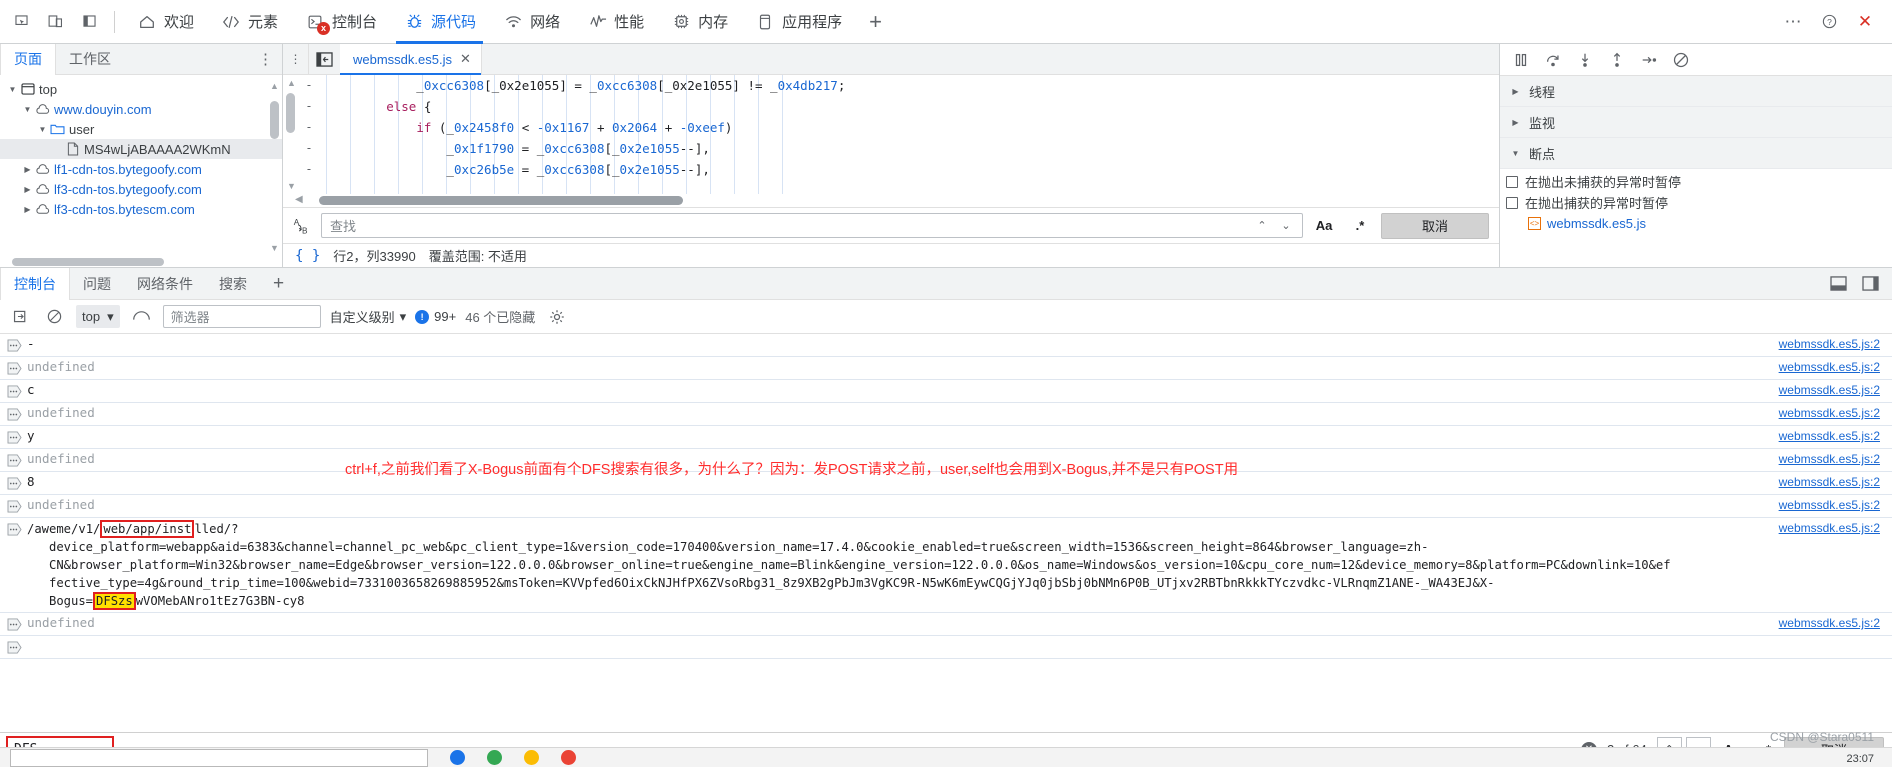 The height and width of the screenshot is (767, 1892). What do you see at coordinates (501, 200) in the screenshot?
I see `code-hscroll-thumb` at bounding box center [501, 200].